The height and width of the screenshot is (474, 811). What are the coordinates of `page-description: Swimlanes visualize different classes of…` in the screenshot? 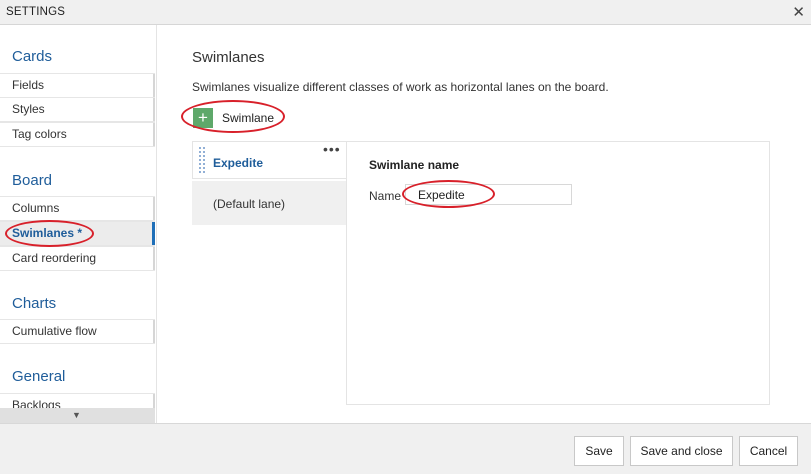 It's located at (400, 87).